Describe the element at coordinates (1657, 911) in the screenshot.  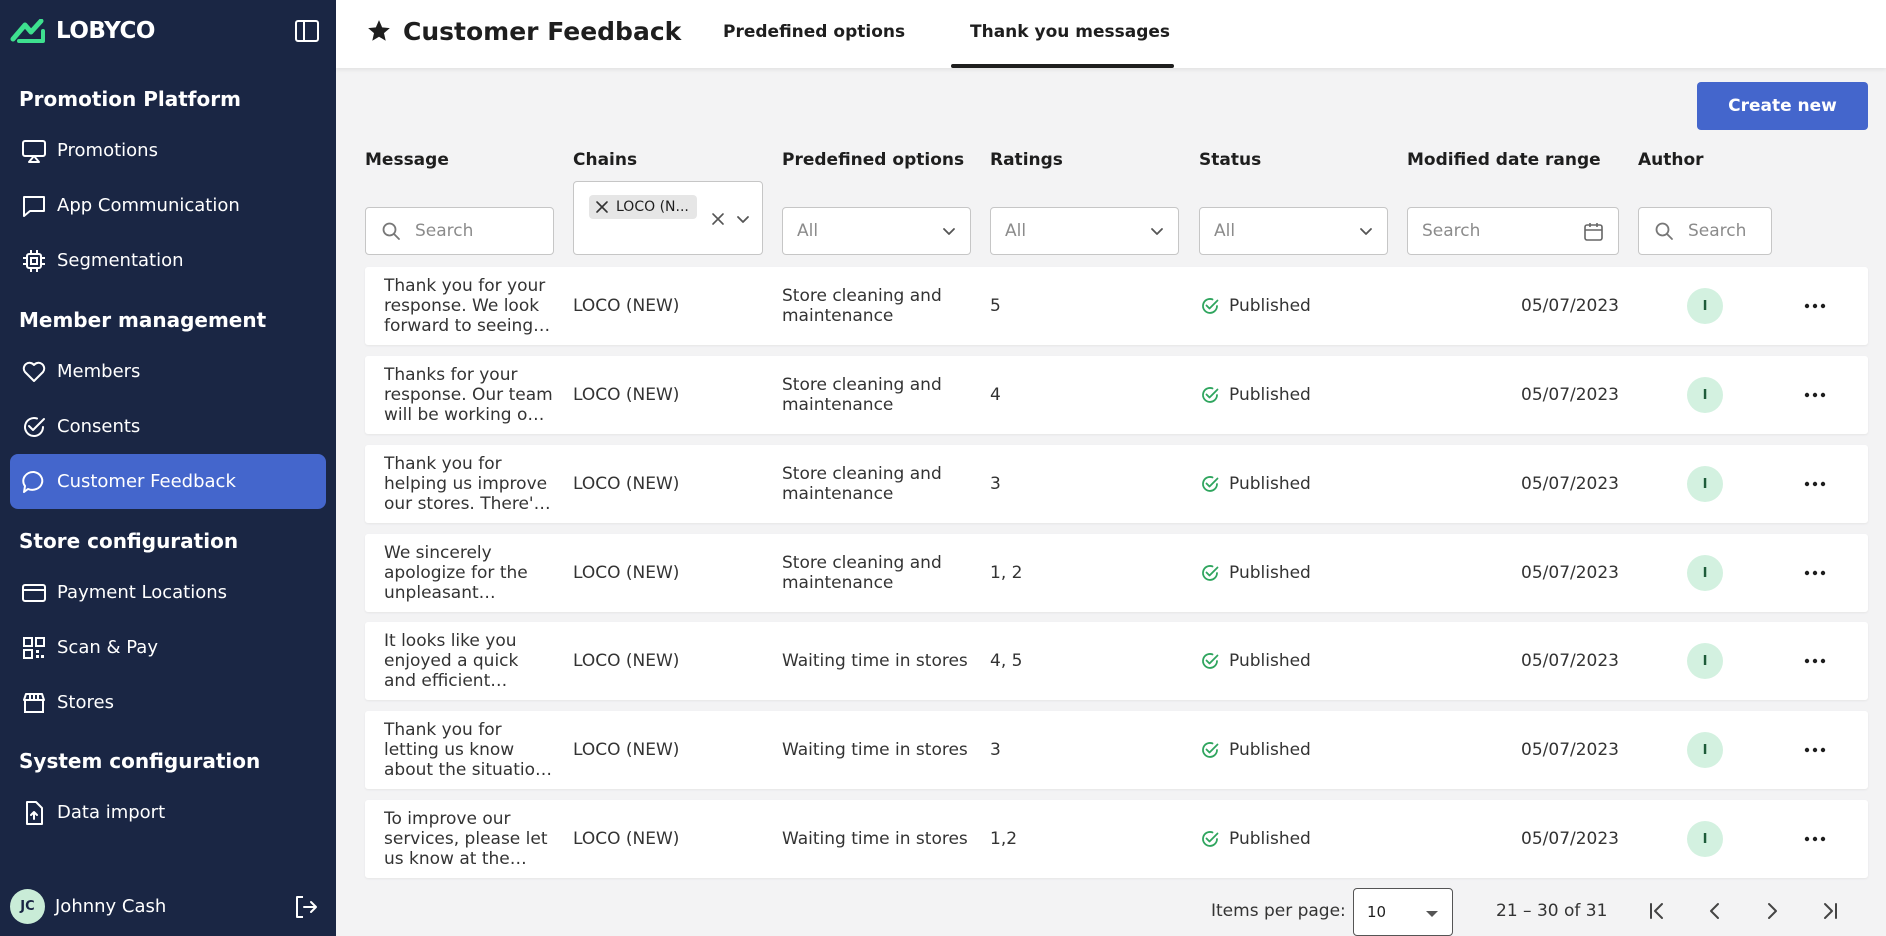
I see `first-page-icon` at that location.